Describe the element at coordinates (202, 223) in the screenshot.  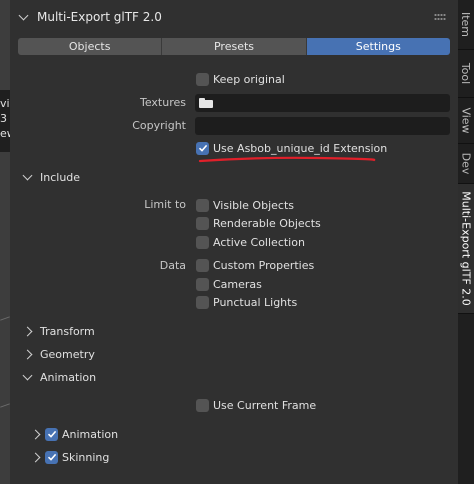
I see `renderable-objects-checkbox` at that location.